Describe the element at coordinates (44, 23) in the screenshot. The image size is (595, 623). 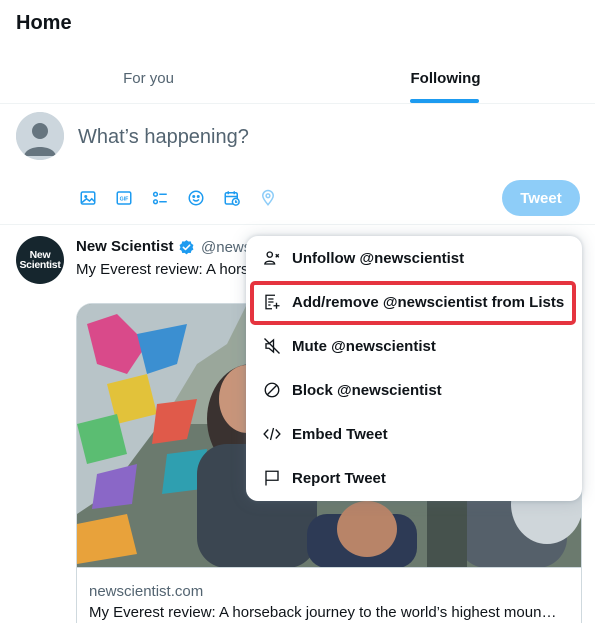
I see `page-title: Home` at that location.